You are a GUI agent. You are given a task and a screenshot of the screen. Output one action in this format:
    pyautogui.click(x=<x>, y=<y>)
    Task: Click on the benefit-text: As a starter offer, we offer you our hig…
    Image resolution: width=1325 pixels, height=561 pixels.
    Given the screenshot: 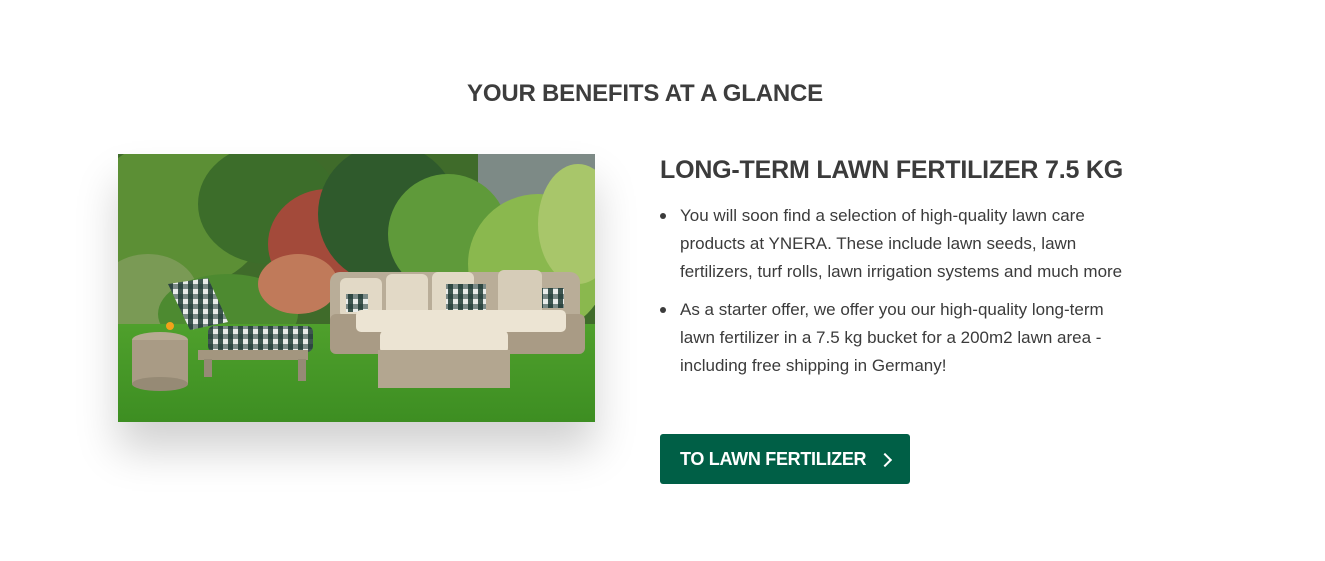 What is the action you would take?
    pyautogui.click(x=892, y=337)
    